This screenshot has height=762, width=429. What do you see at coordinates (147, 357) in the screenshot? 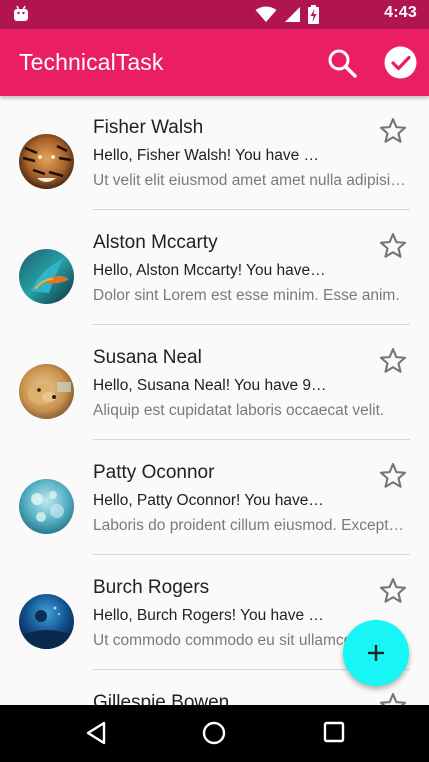
I see `contact-name: Susana Neal` at bounding box center [147, 357].